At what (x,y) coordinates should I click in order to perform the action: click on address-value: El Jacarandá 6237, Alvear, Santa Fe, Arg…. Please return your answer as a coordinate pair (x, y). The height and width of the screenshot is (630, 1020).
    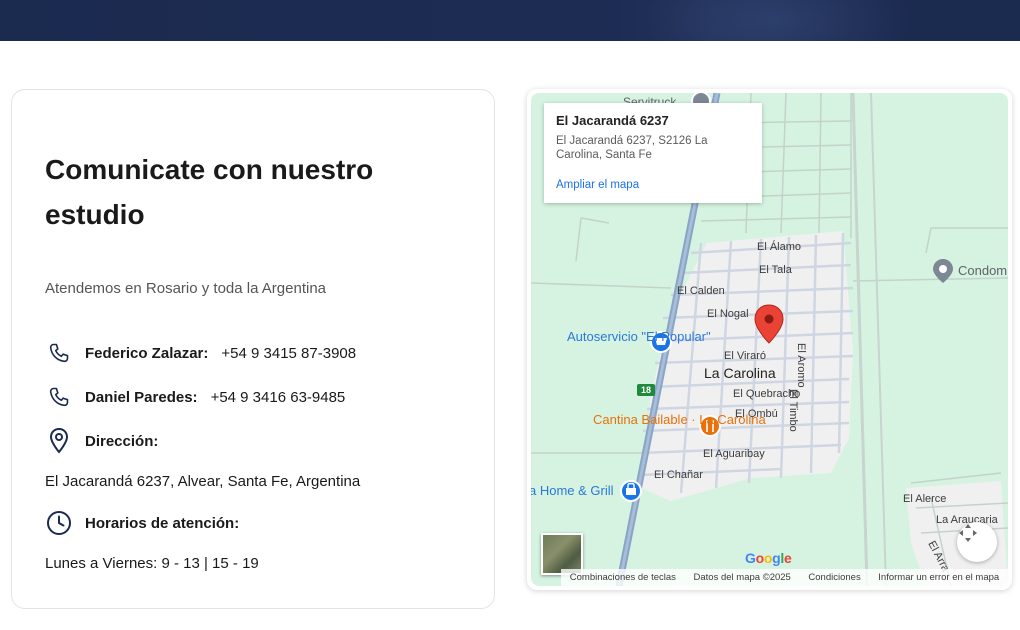
    Looking at the image, I should click on (203, 481).